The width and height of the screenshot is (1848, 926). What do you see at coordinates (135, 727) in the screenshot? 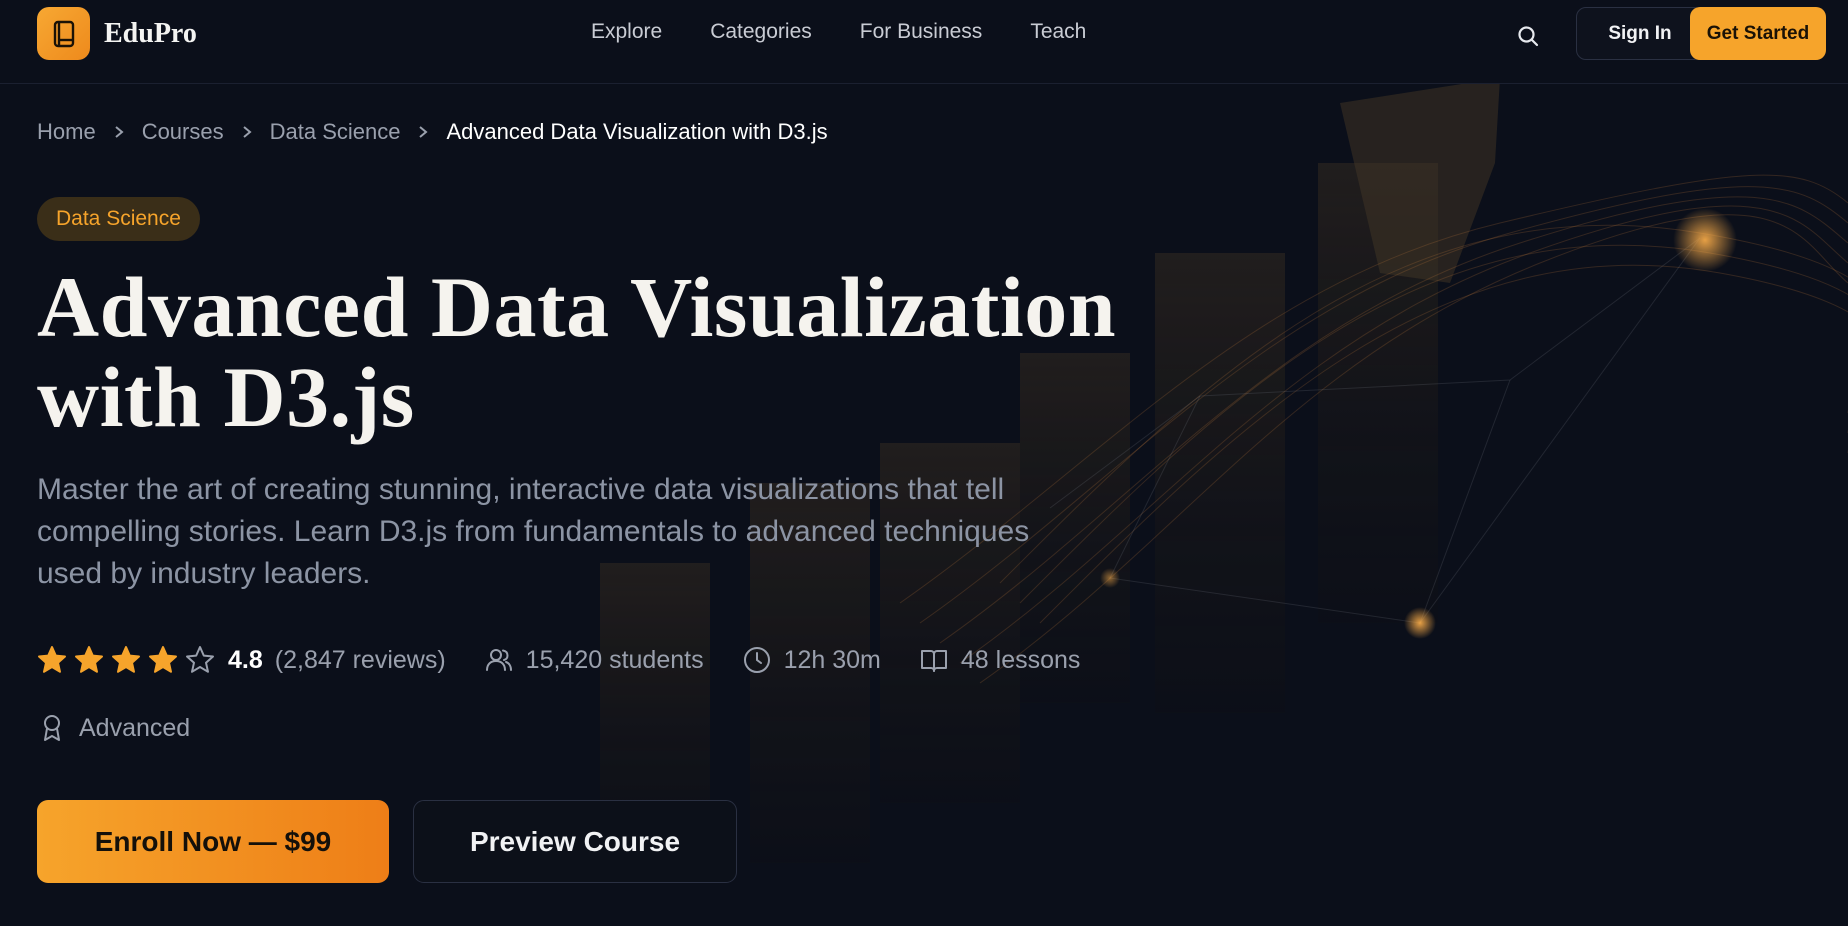
I see `level-value: Advanced` at bounding box center [135, 727].